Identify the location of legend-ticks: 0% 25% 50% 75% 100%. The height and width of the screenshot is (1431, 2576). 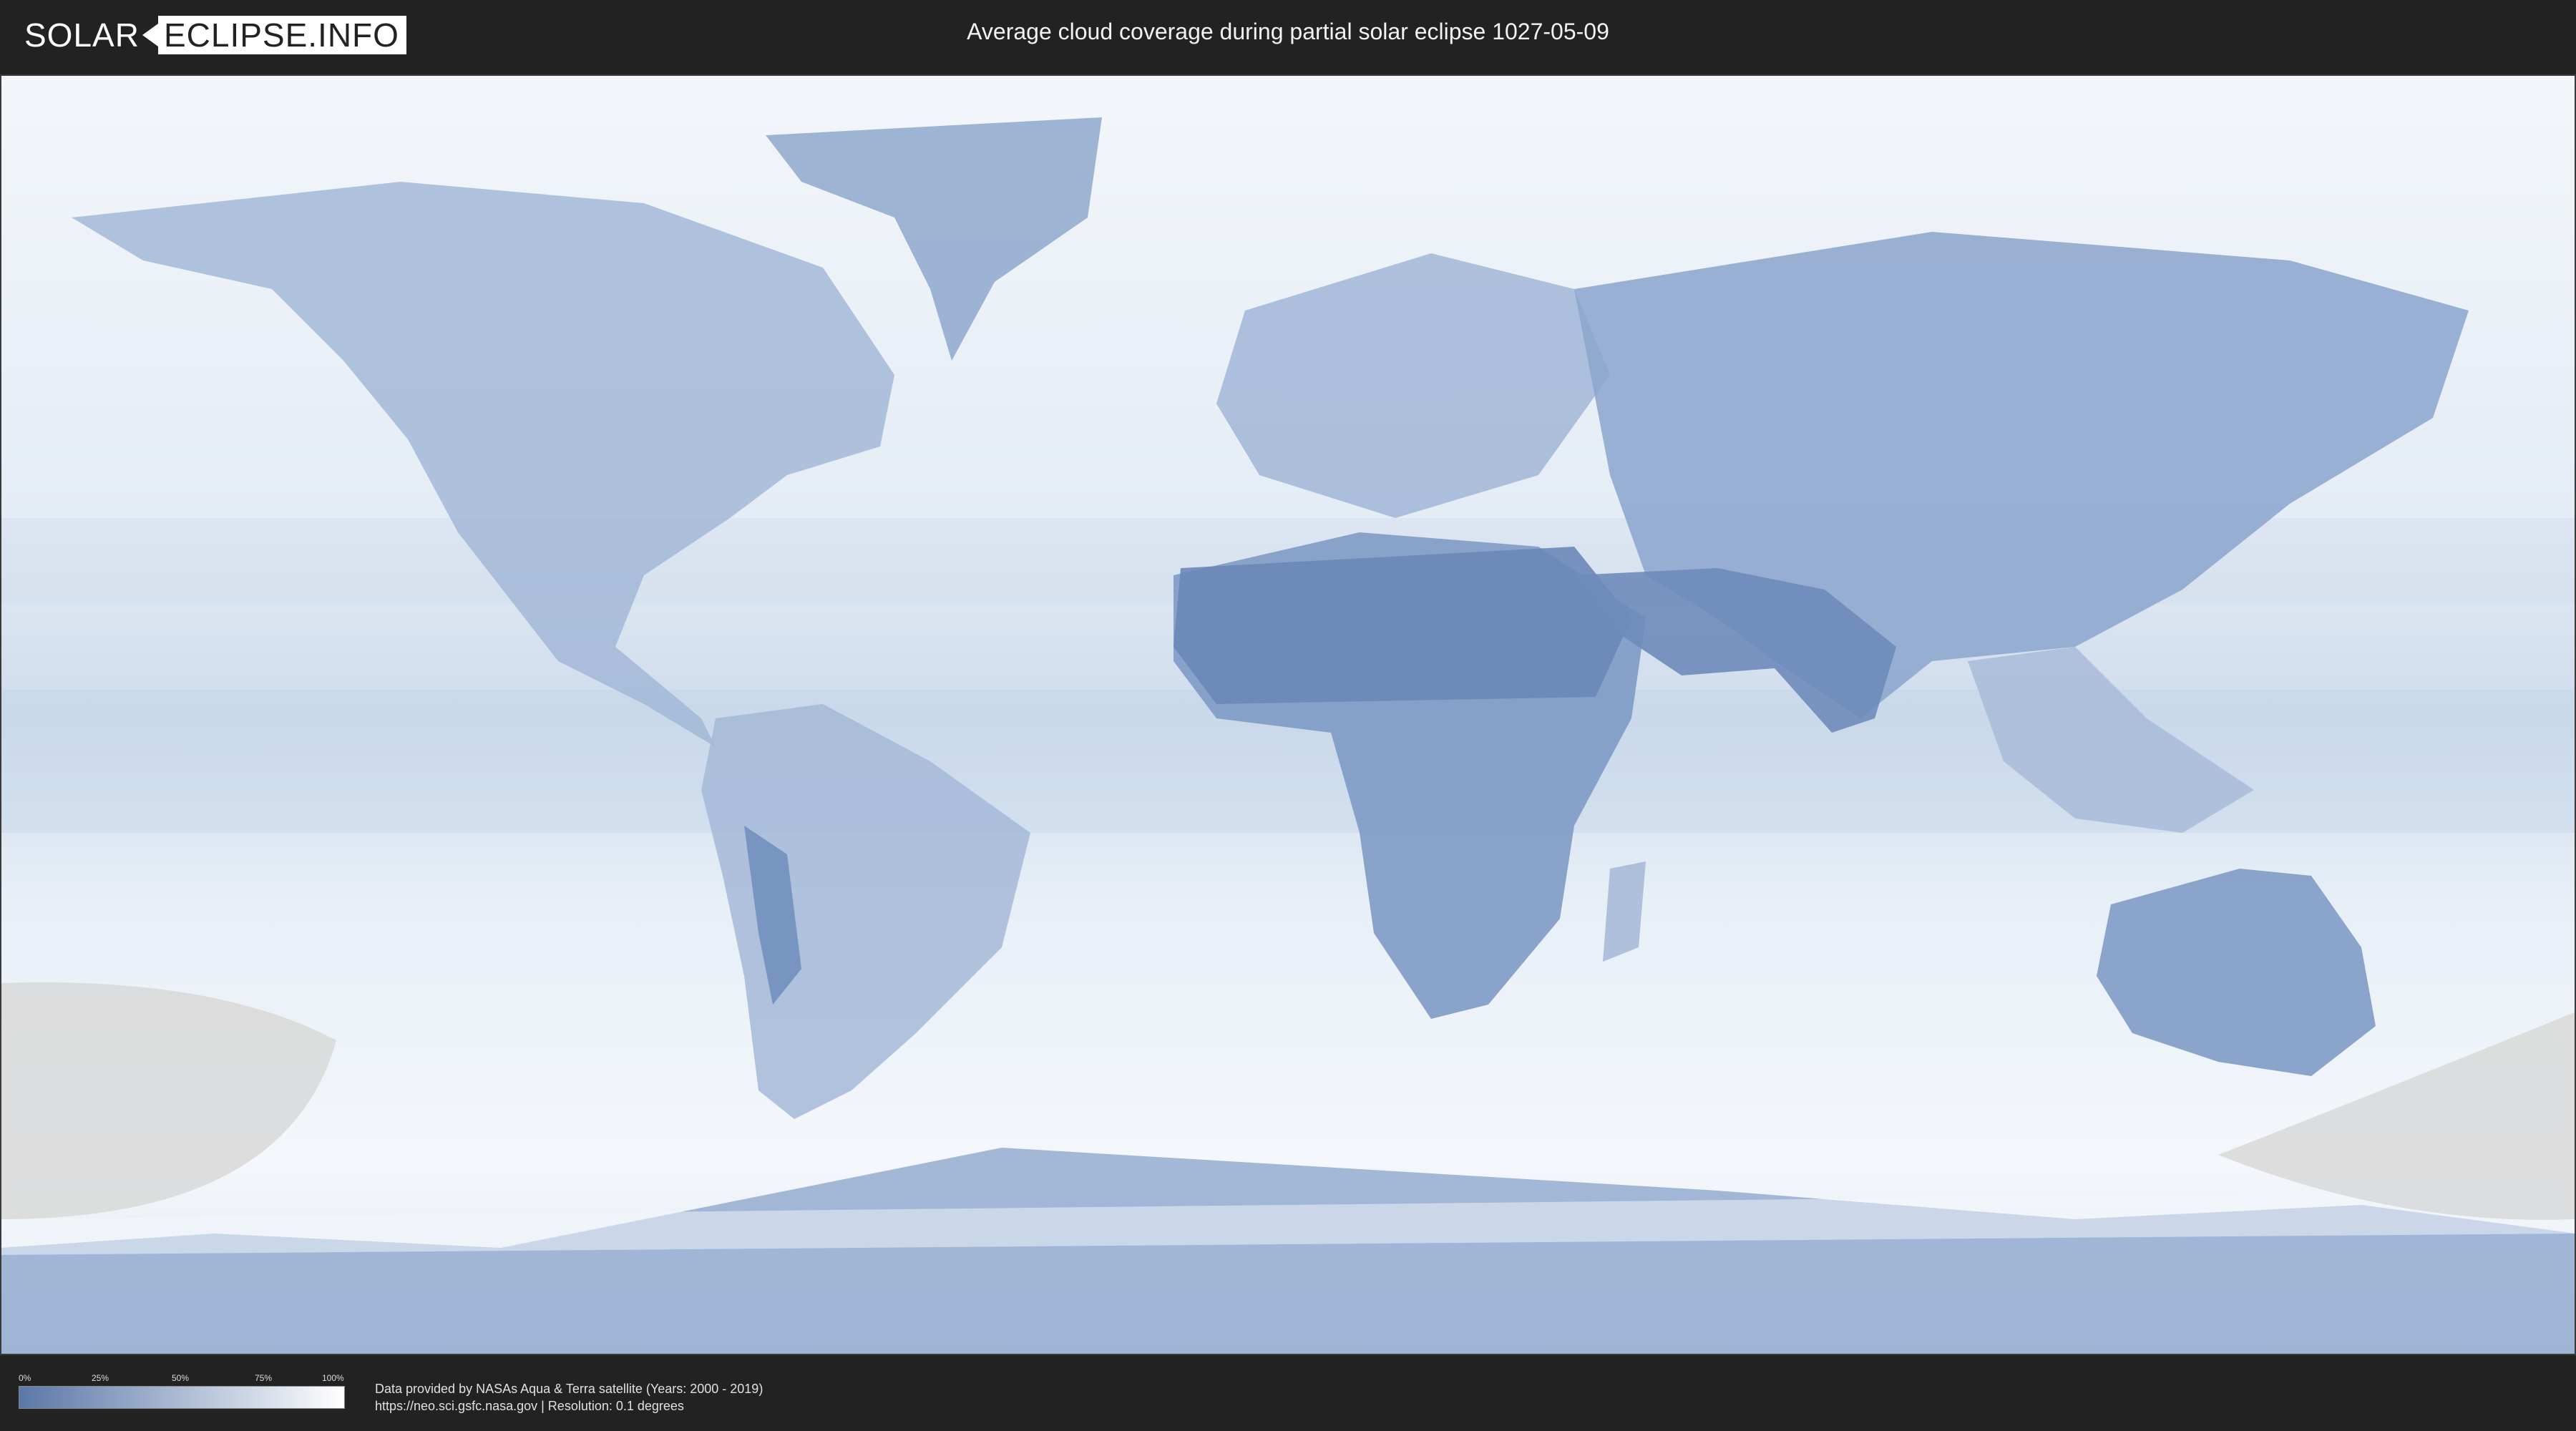
(181, 1379).